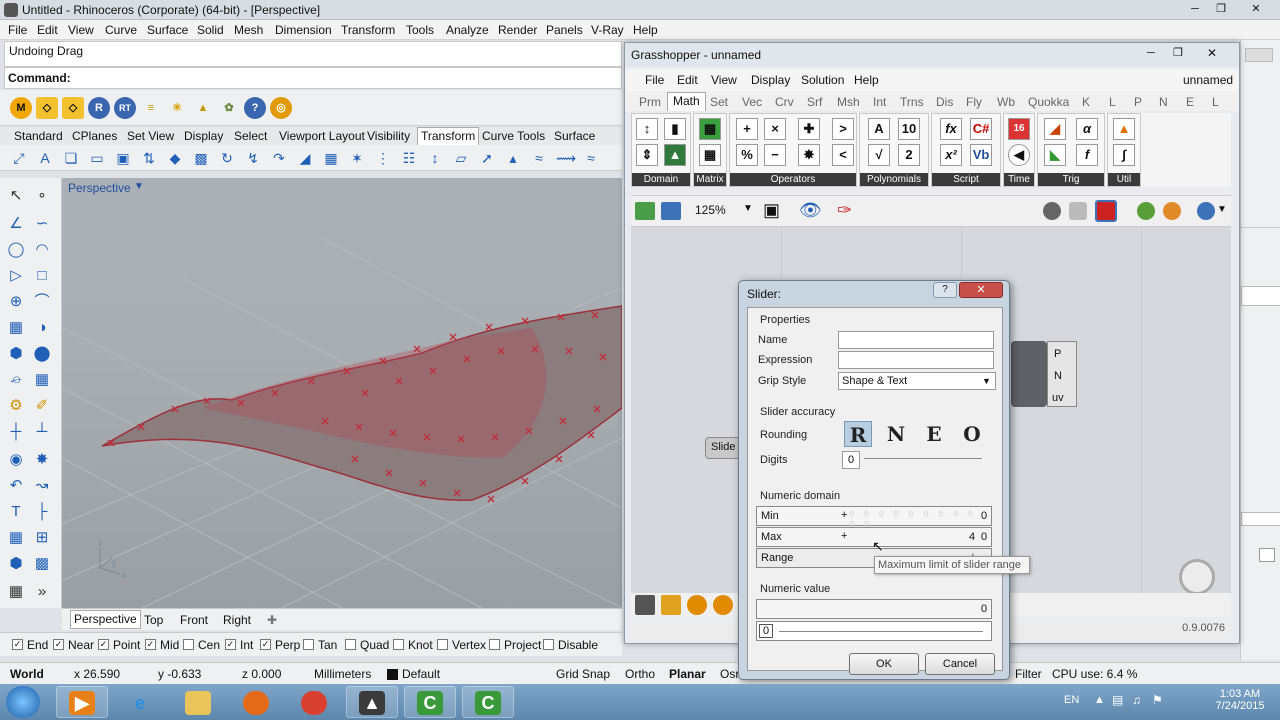 Image resolution: width=1280 pixels, height=720 pixels. Describe the element at coordinates (879, 102) in the screenshot. I see `gh-tab-int: Int` at that location.